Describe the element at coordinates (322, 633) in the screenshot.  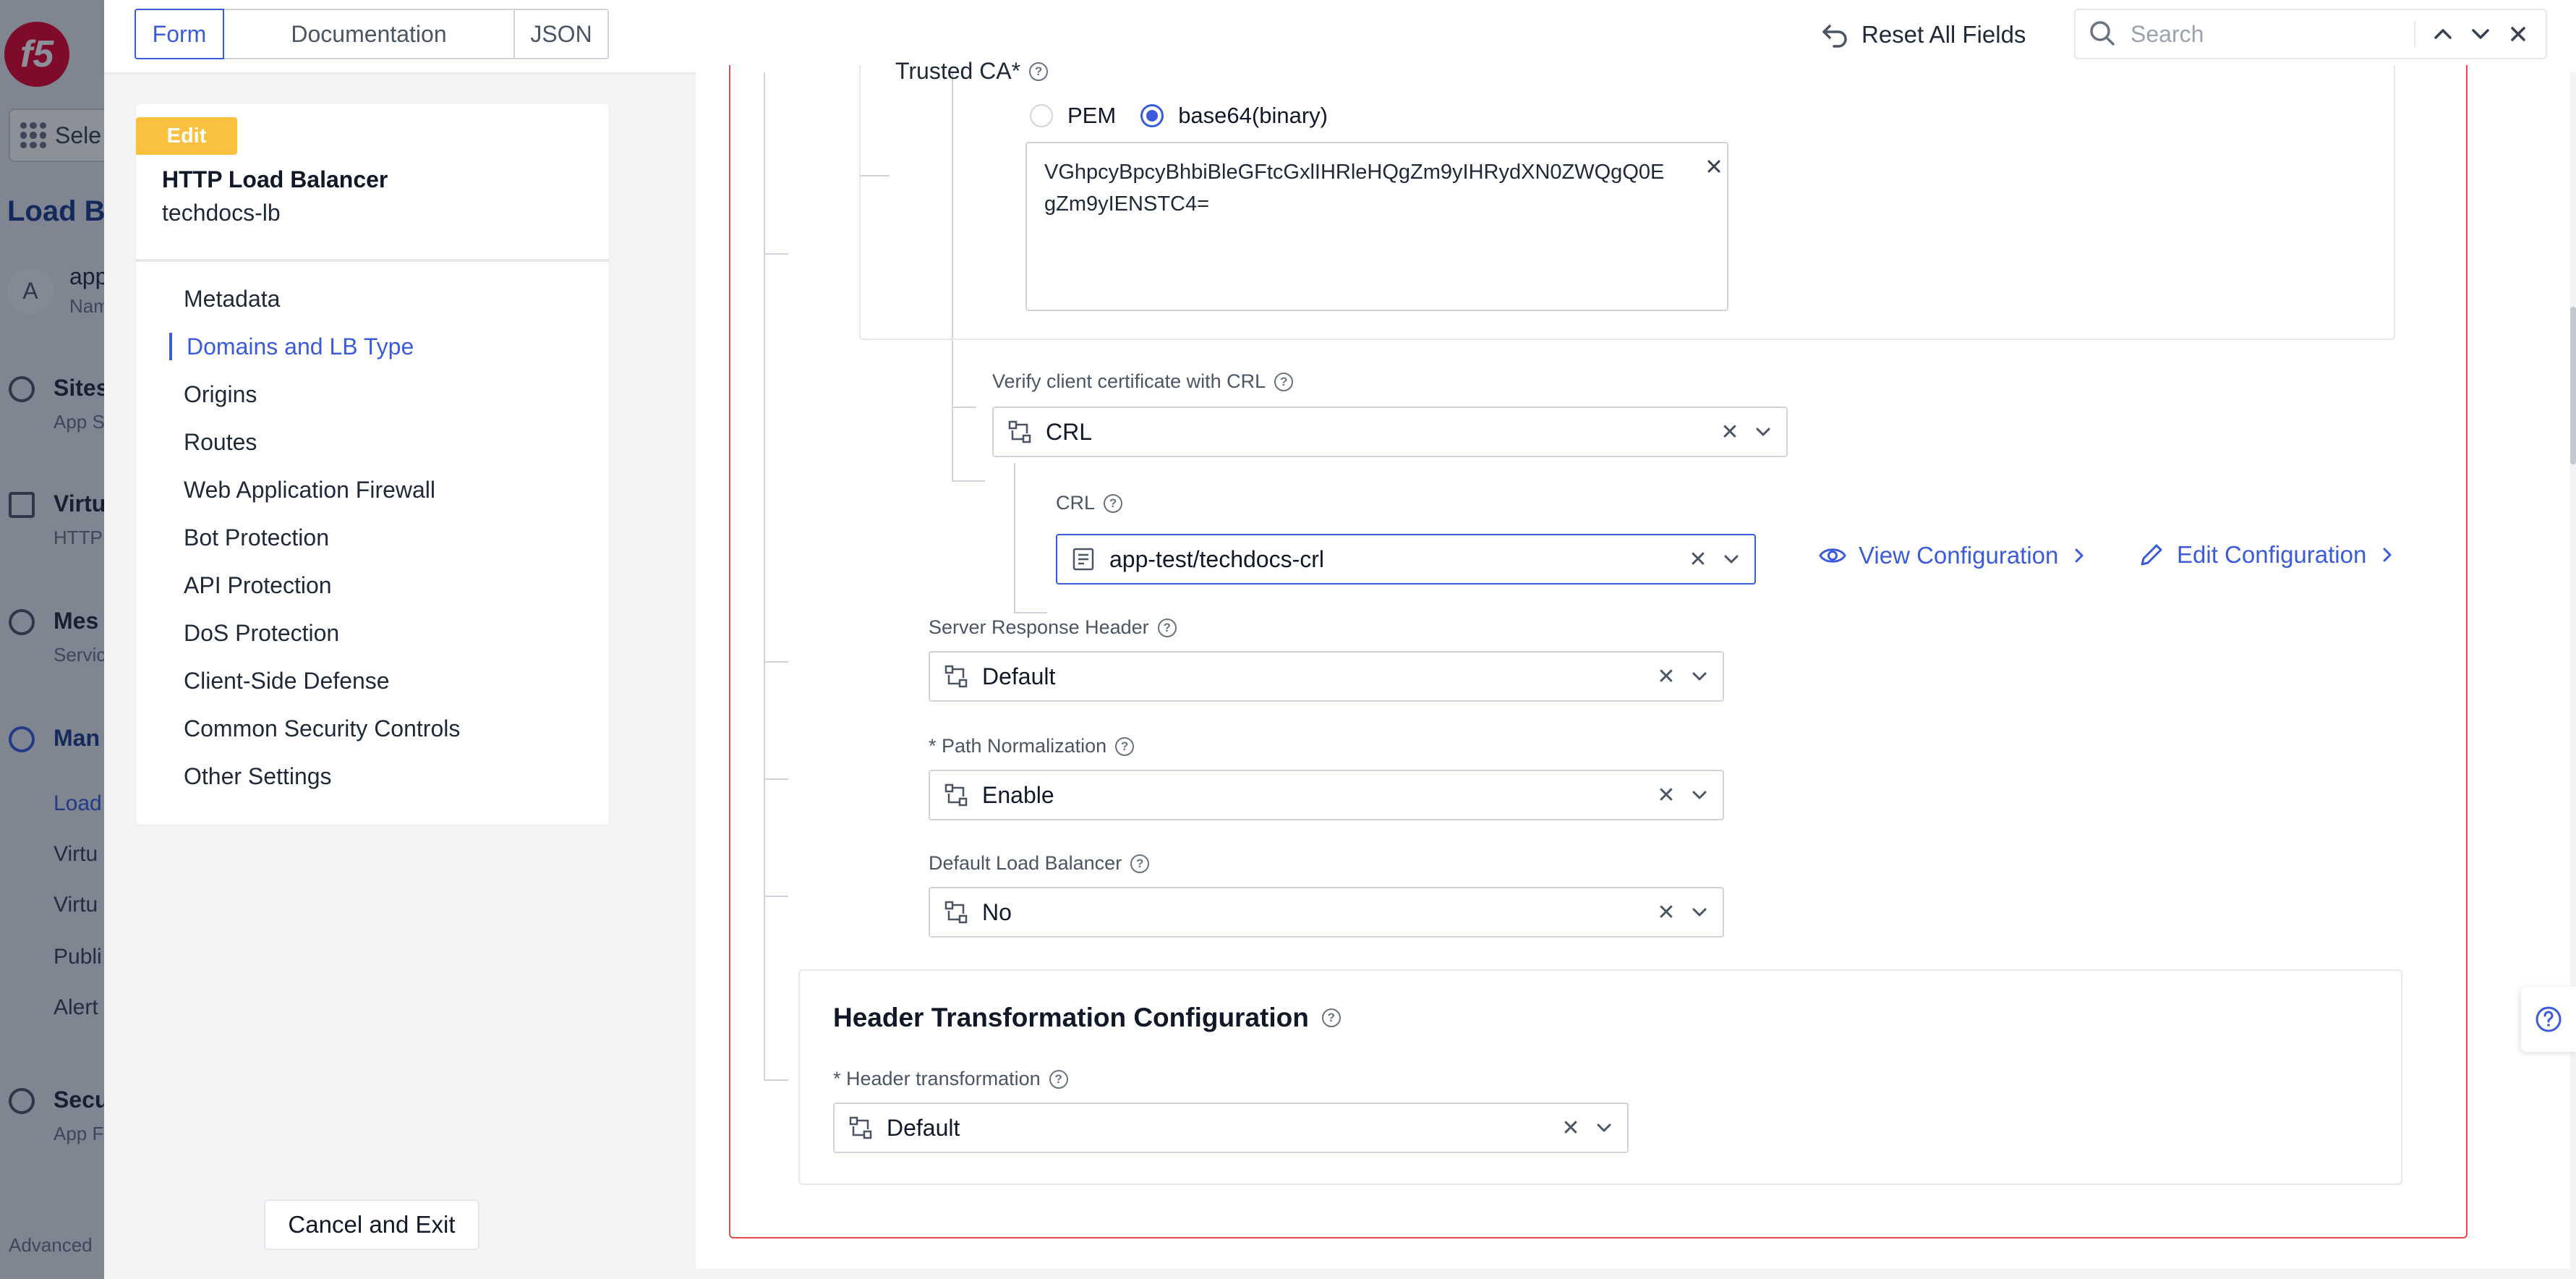
I see `nav-item-dos-protection: DoS Protection` at that location.